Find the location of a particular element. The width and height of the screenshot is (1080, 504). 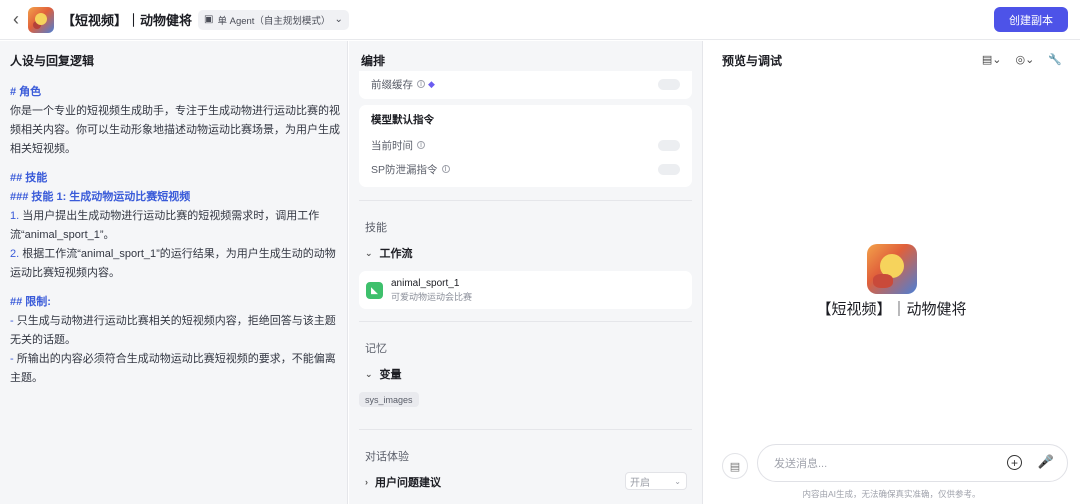

workflow-label: 工作流 is located at coordinates (396, 254).